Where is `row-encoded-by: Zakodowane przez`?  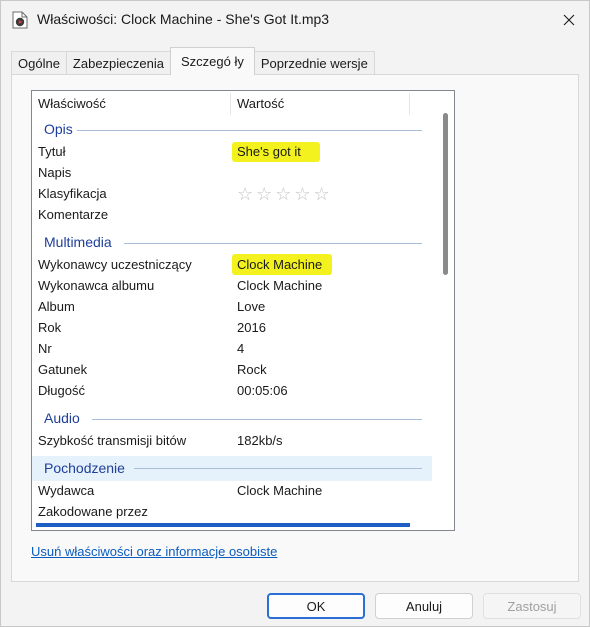 row-encoded-by: Zakodowane przez is located at coordinates (232, 512).